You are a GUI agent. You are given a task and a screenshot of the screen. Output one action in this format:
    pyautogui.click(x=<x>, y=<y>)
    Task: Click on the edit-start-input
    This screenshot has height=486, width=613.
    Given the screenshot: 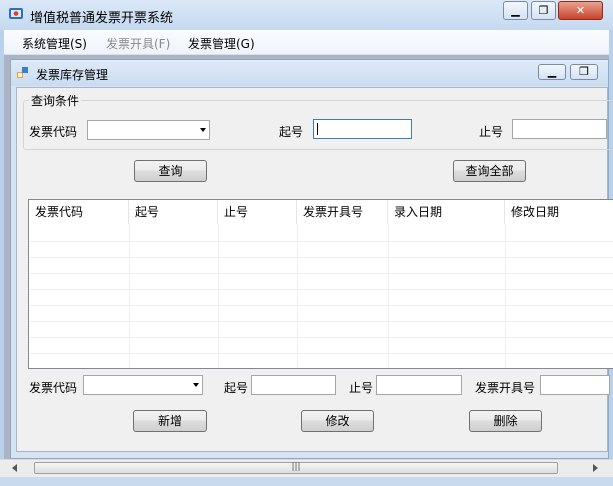 What is the action you would take?
    pyautogui.click(x=293, y=385)
    